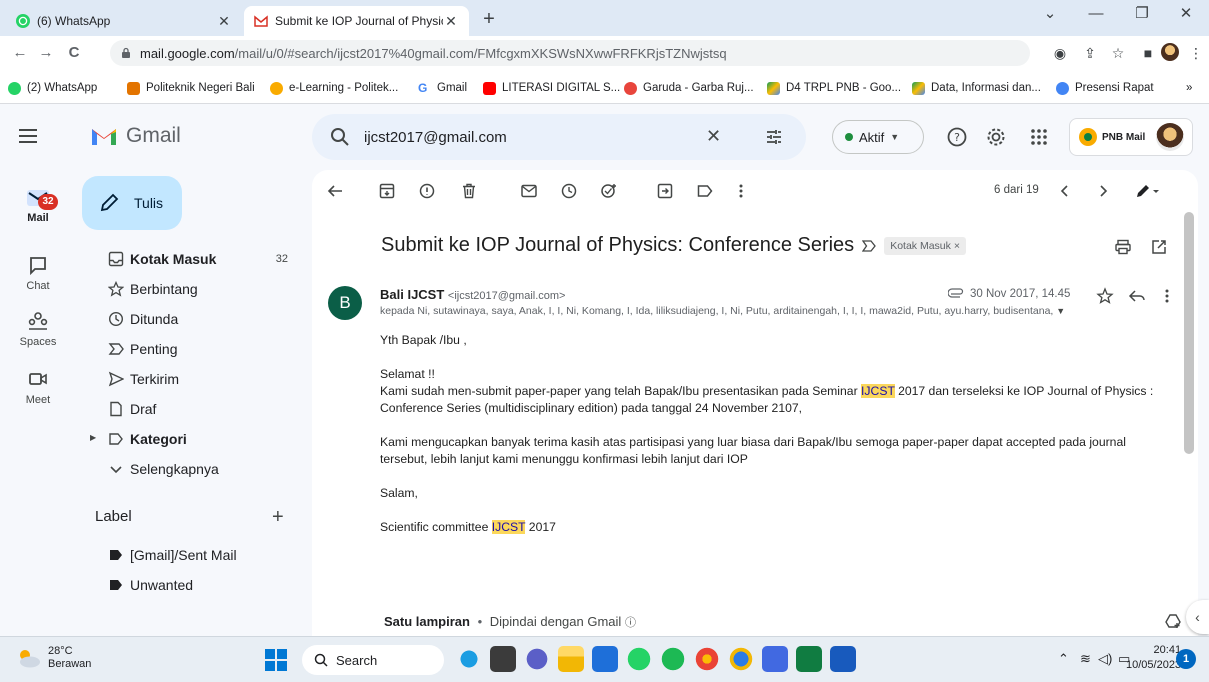  What do you see at coordinates (1148, 53) in the screenshot?
I see `sidepanel-icon: ■` at bounding box center [1148, 53].